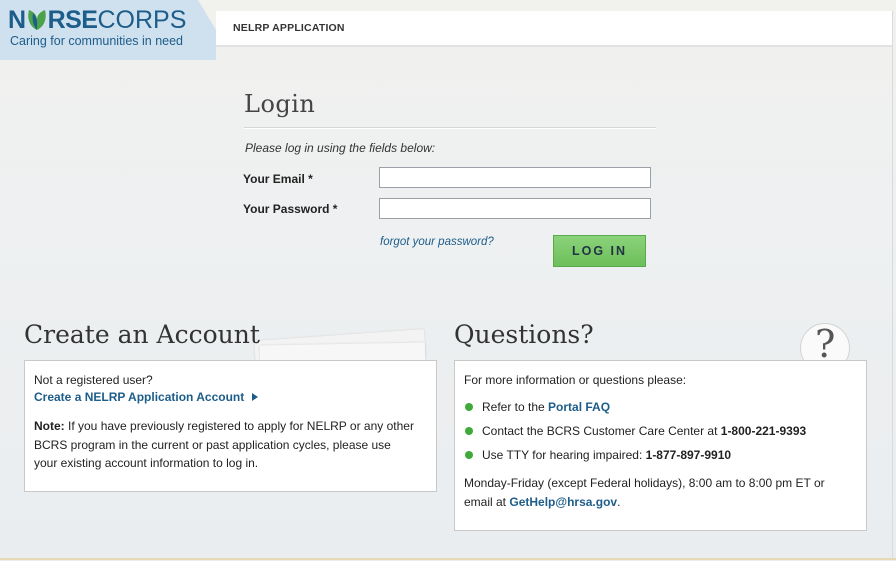 The height and width of the screenshot is (561, 896). What do you see at coordinates (450, 128) in the screenshot?
I see `login-divider` at bounding box center [450, 128].